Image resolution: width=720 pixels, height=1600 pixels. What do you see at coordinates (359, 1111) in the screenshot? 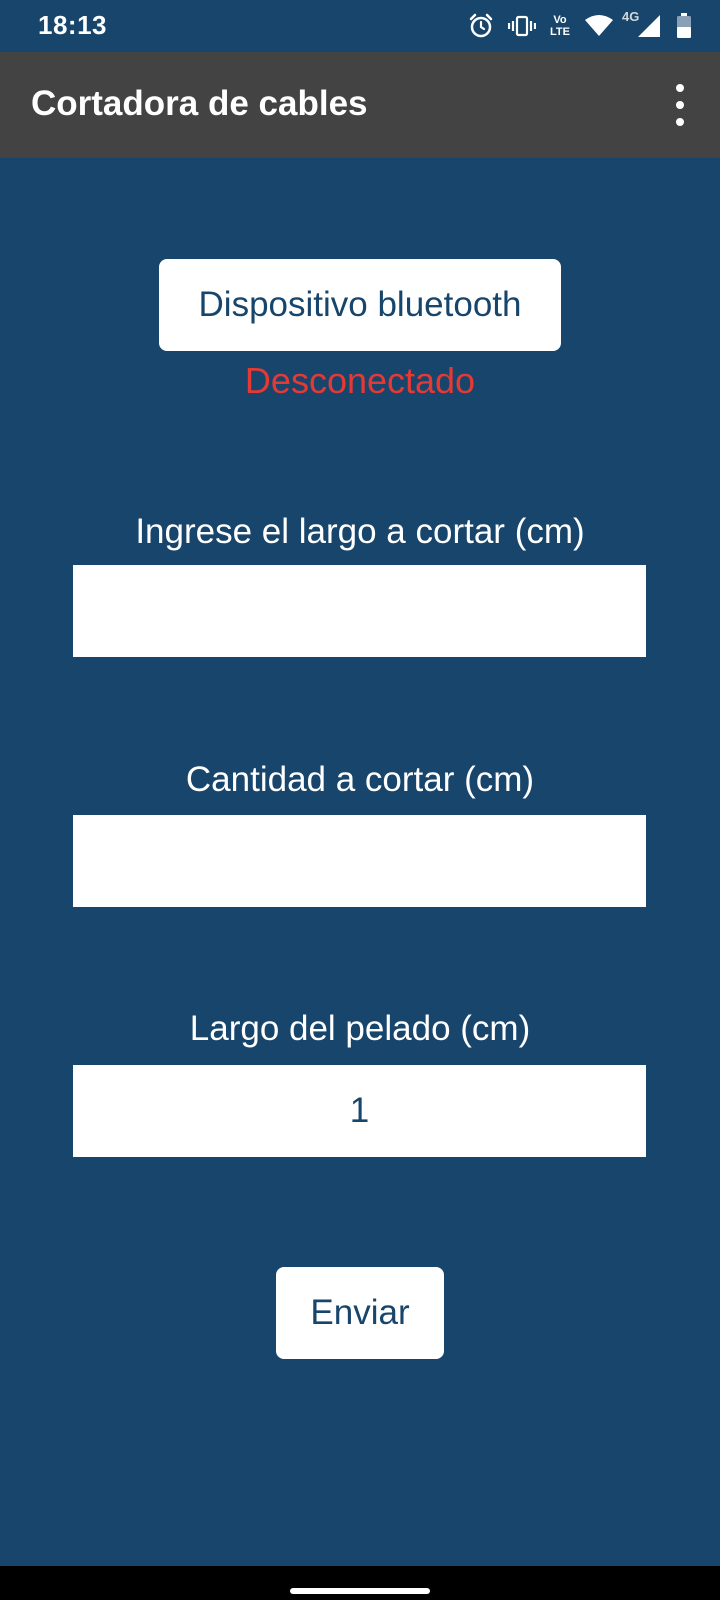
I see `strip-length-input` at bounding box center [359, 1111].